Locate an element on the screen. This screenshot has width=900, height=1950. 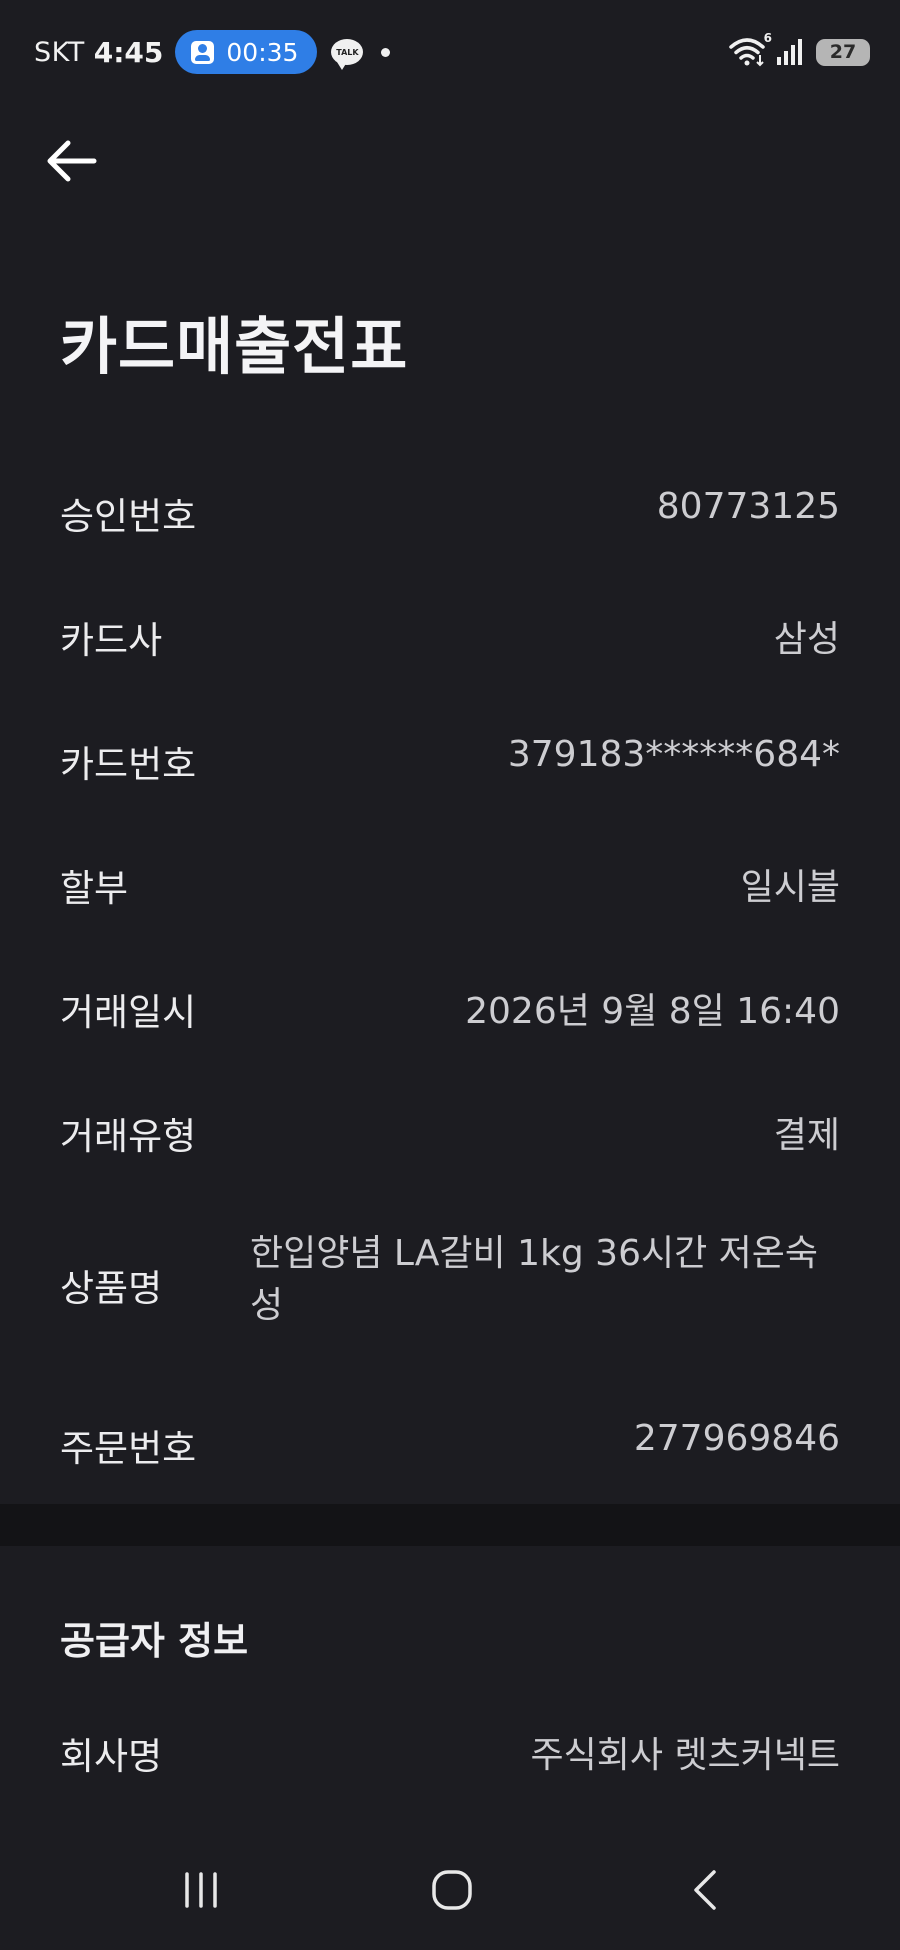
person-icon is located at coordinates (203, 52).